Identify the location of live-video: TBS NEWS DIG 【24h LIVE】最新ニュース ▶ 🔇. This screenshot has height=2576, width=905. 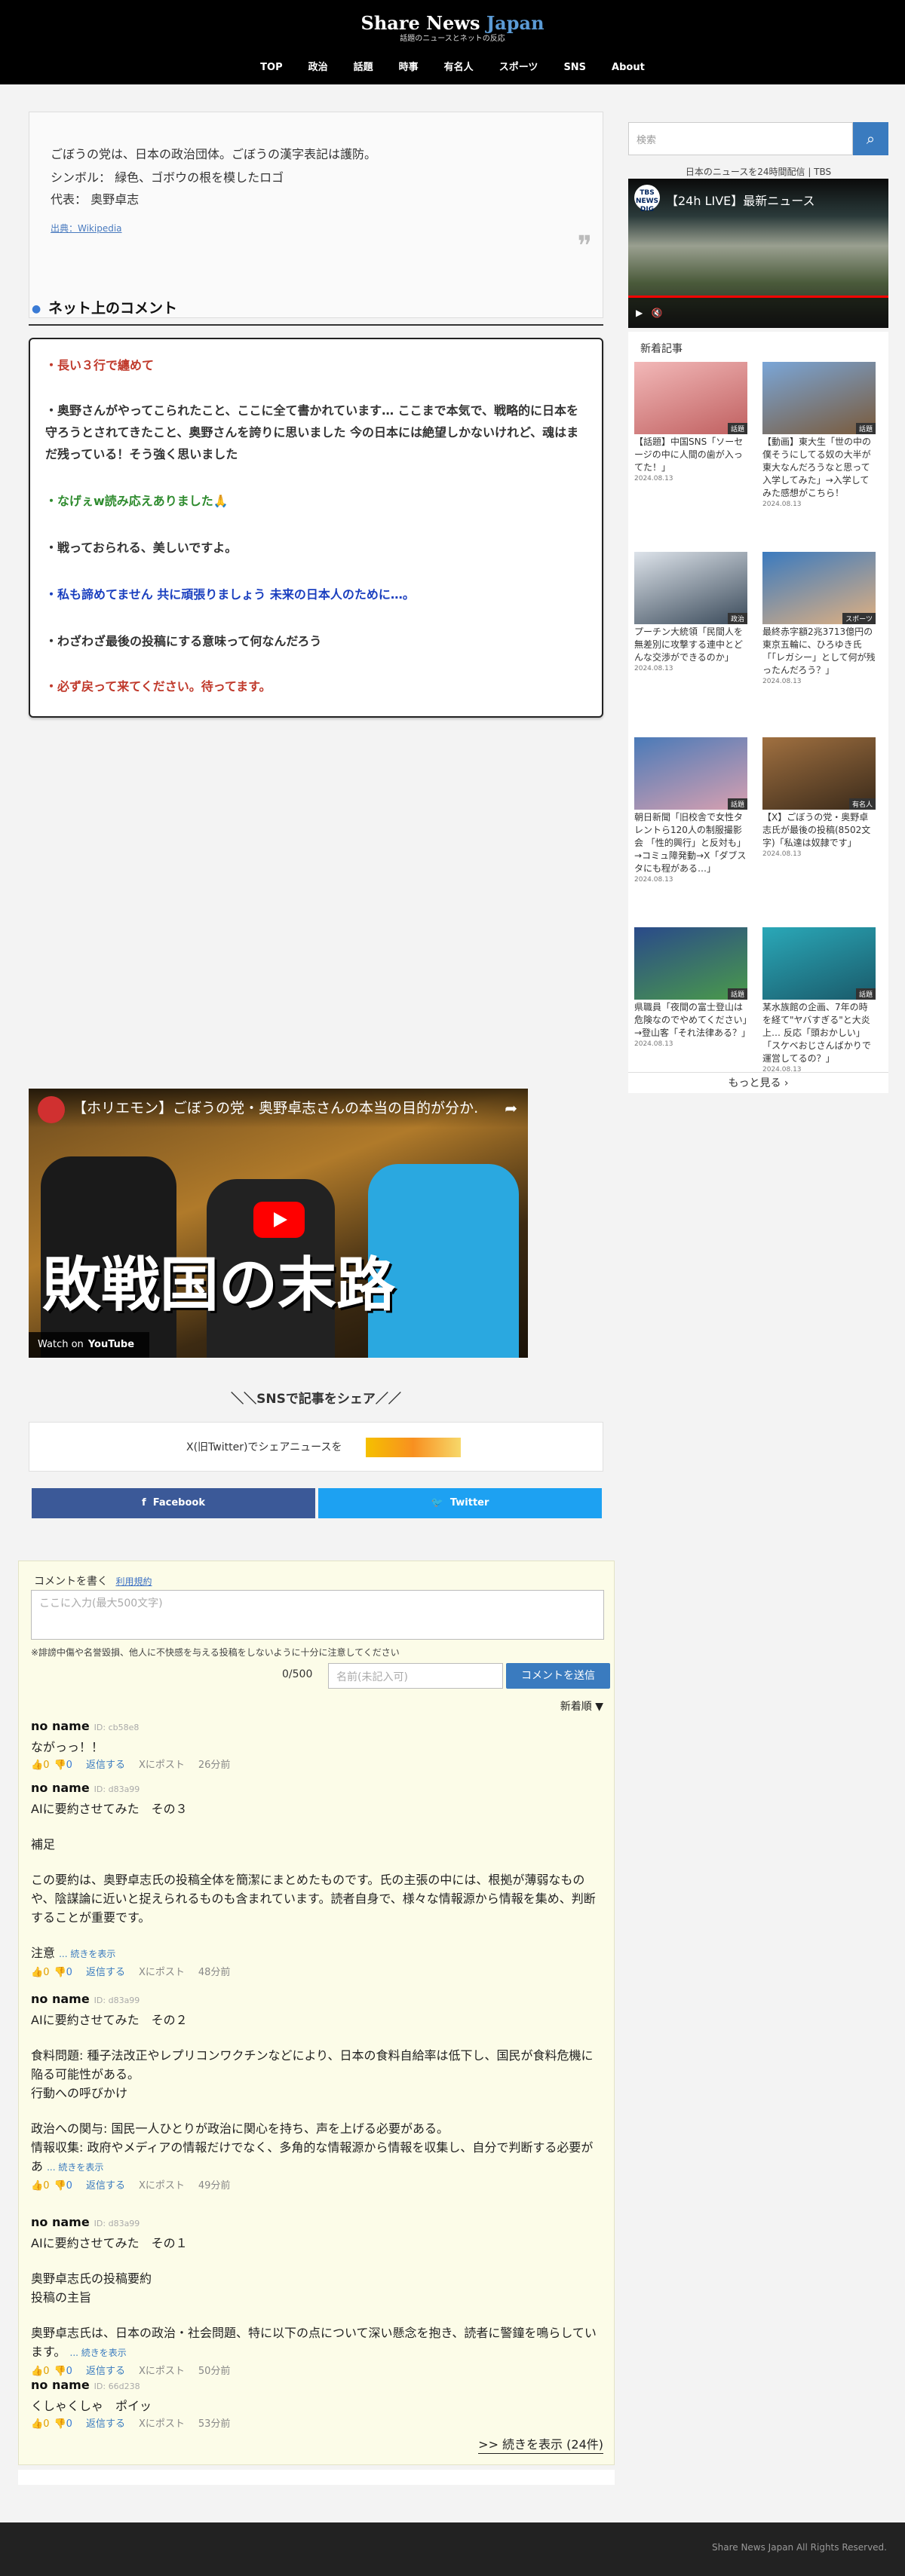
(758, 253).